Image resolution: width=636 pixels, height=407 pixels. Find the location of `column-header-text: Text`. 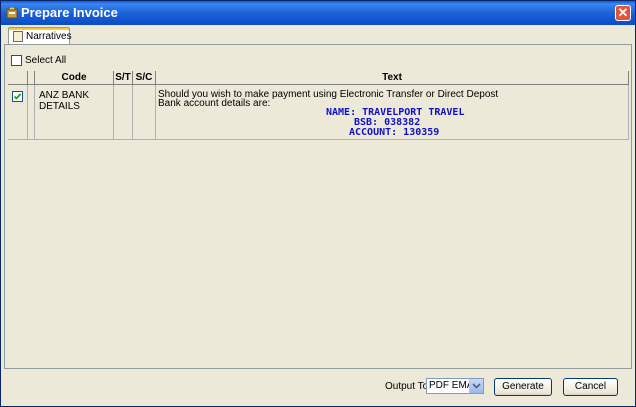

column-header-text: Text is located at coordinates (392, 78).